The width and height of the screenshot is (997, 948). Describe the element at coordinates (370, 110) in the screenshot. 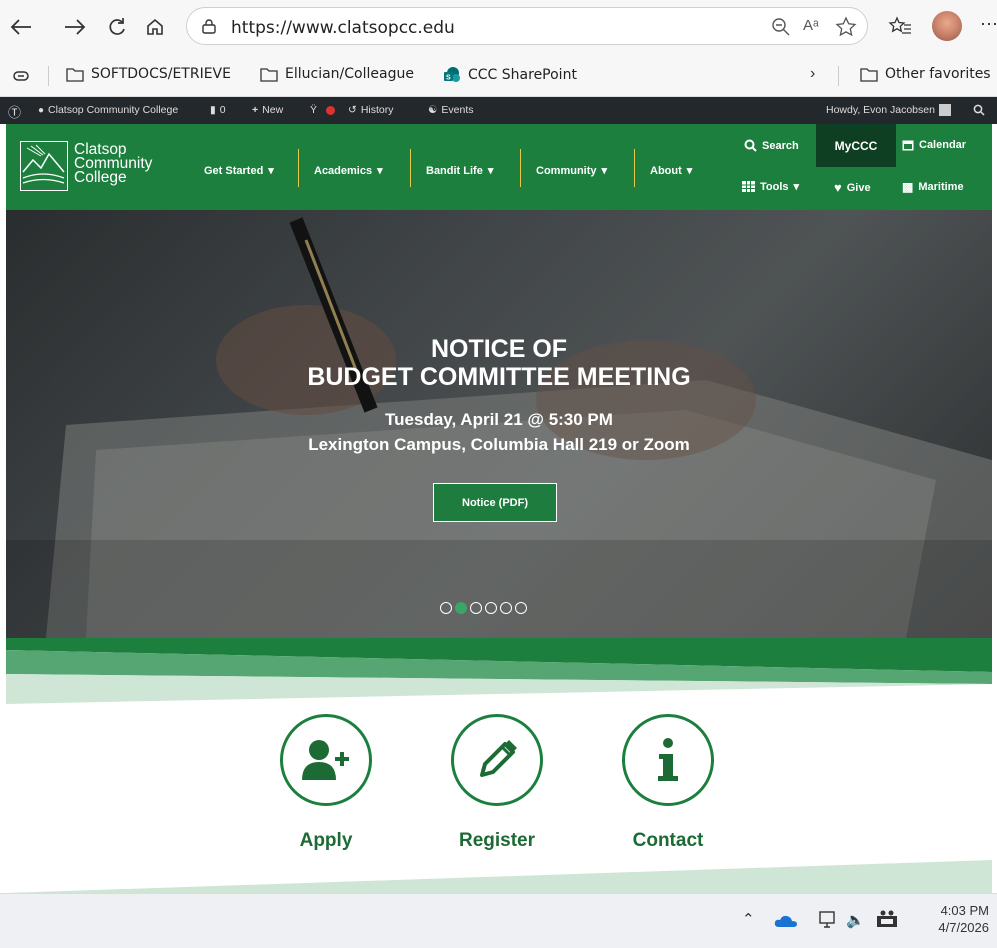

I see `admin-history: ↺ History` at that location.